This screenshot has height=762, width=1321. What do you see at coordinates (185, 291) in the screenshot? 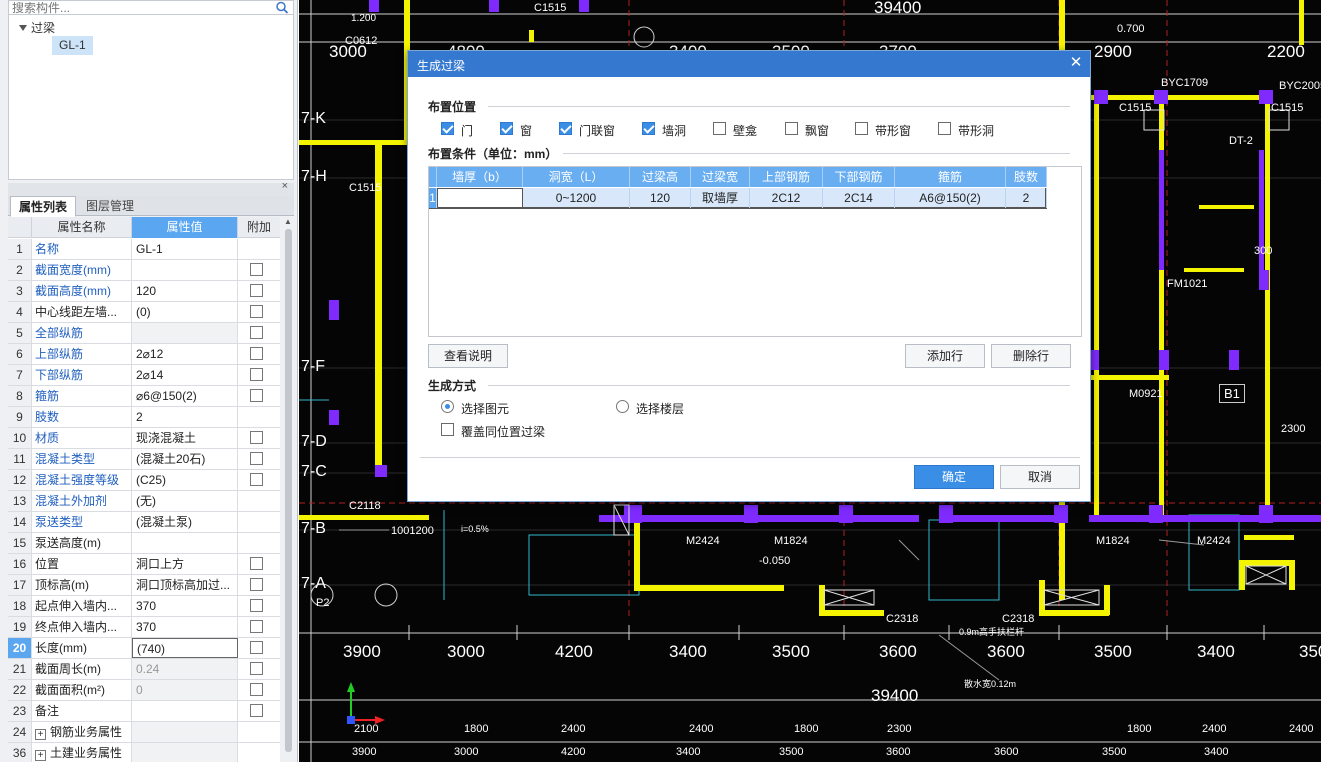
I see `property-value: 120` at bounding box center [185, 291].